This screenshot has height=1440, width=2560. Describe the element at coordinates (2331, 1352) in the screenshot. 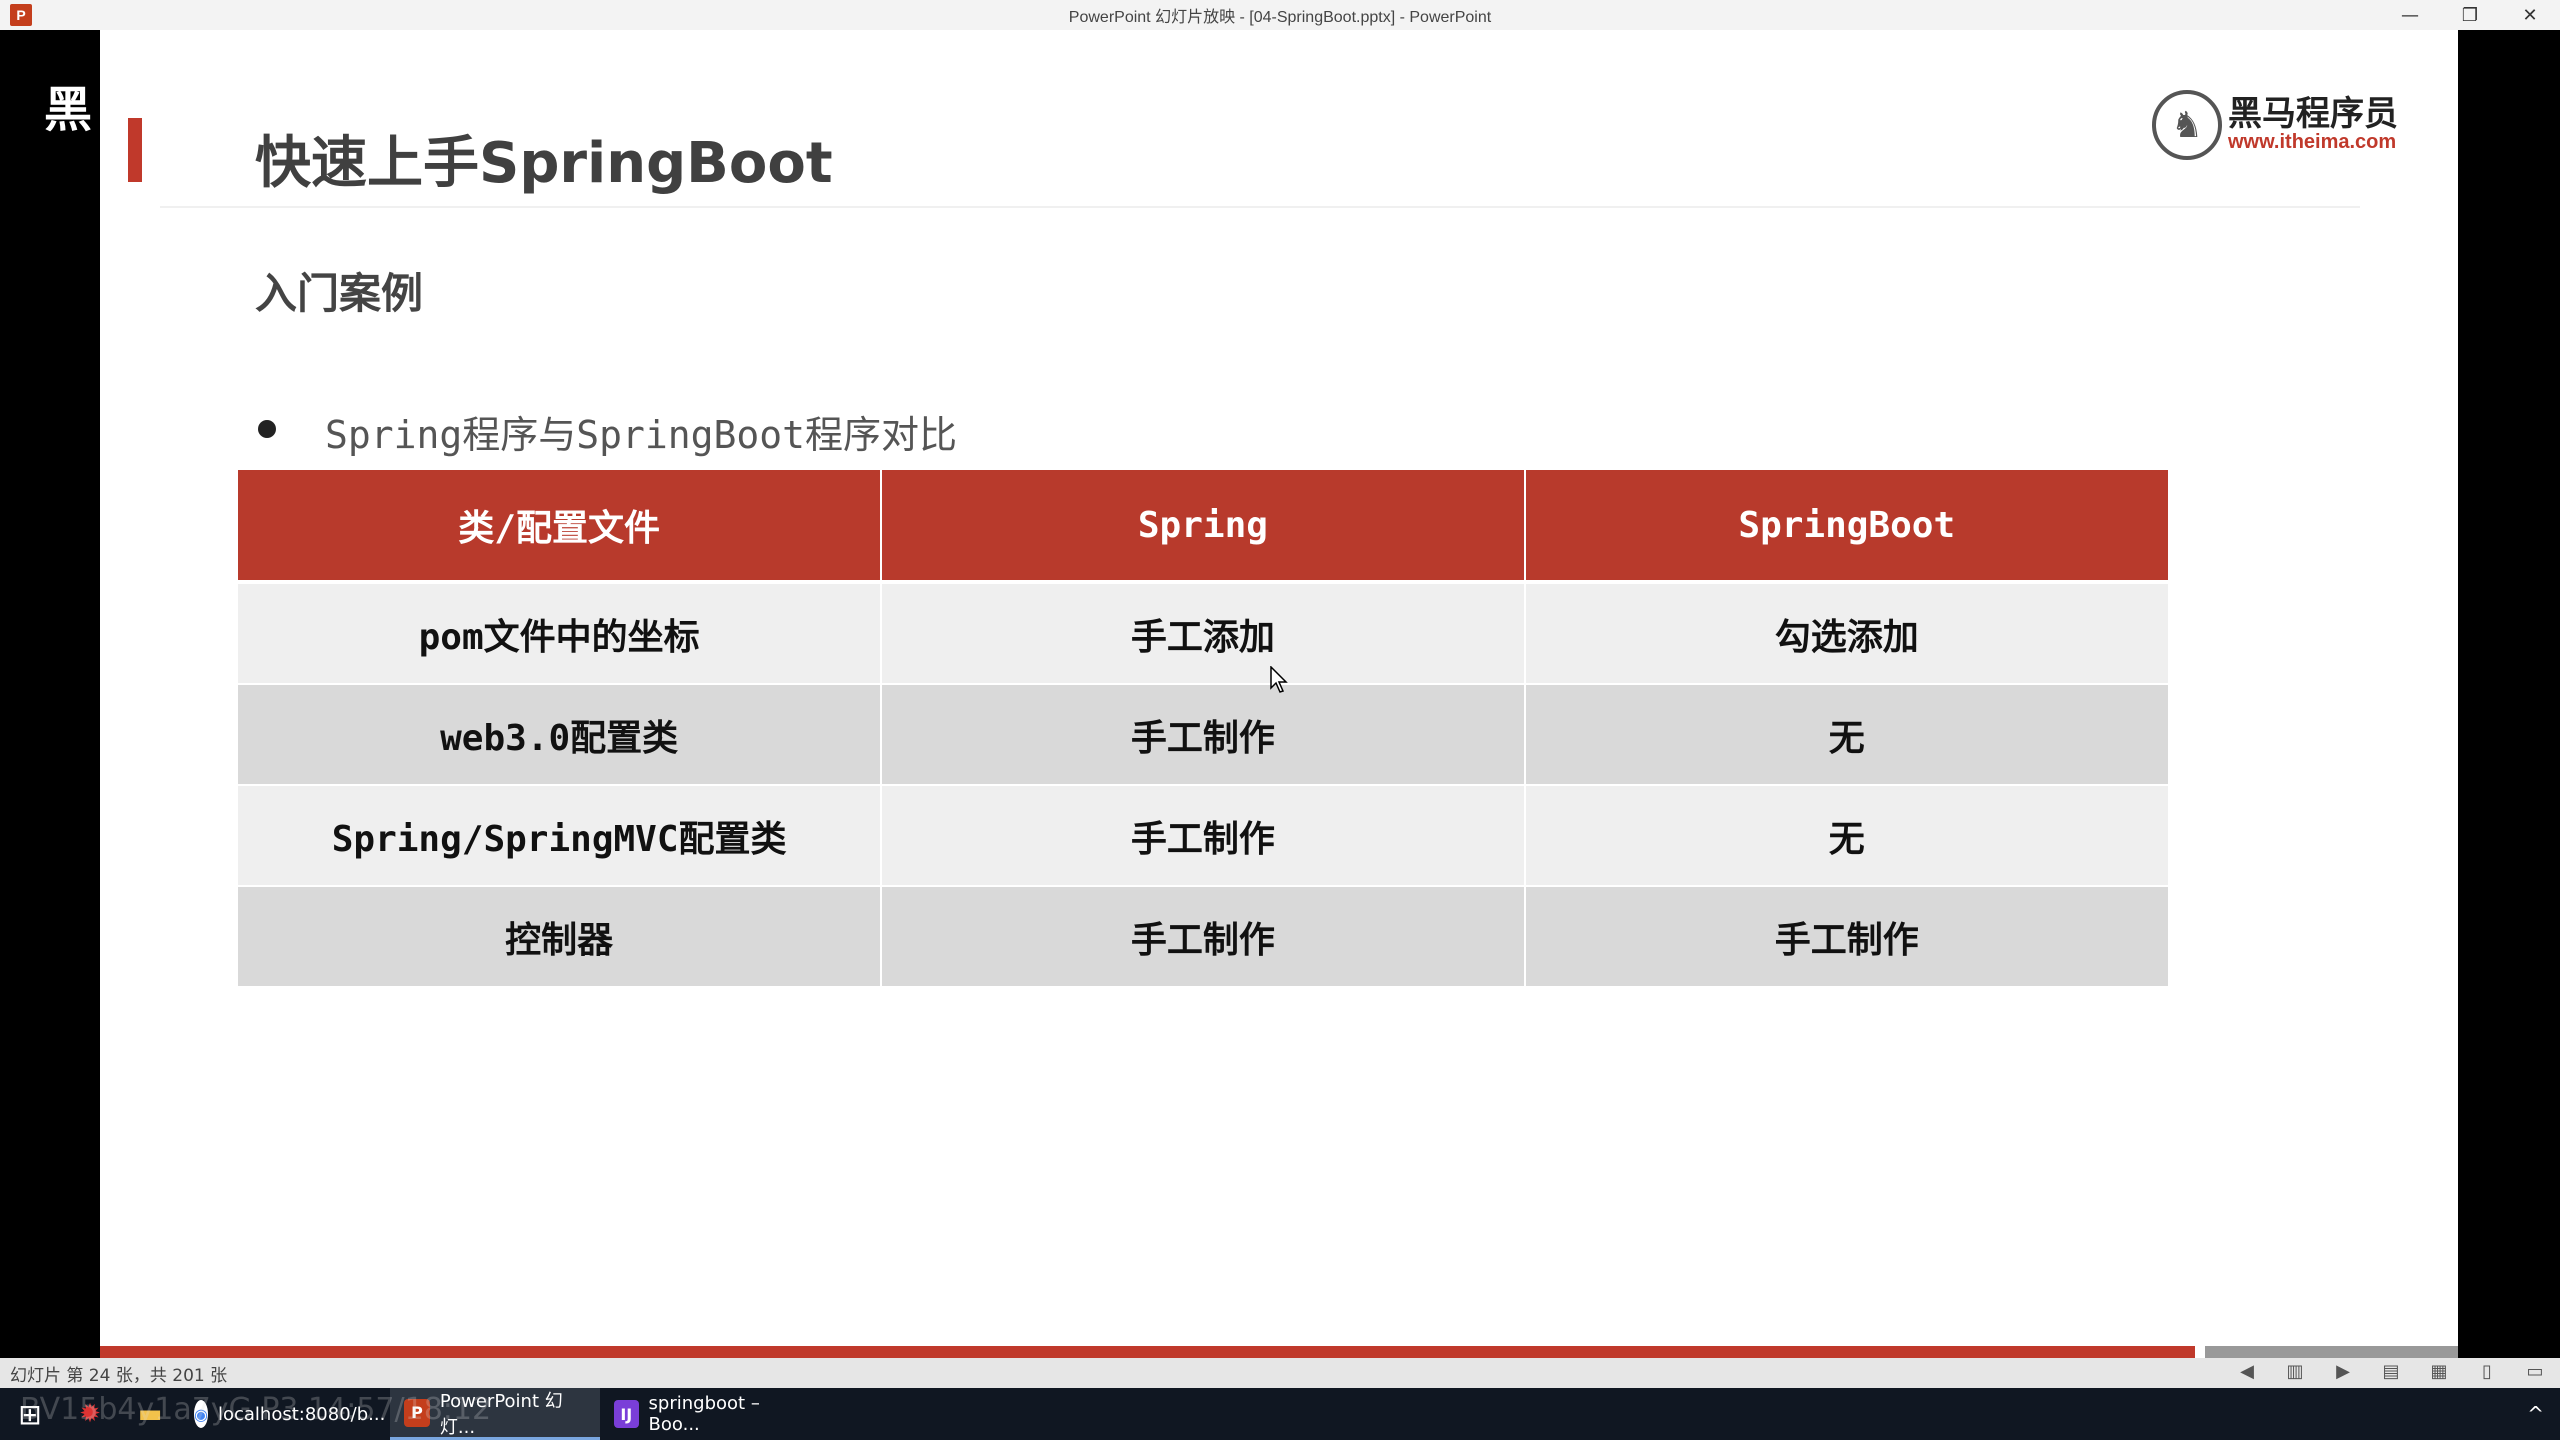

I see `slide-bottom-gray` at that location.